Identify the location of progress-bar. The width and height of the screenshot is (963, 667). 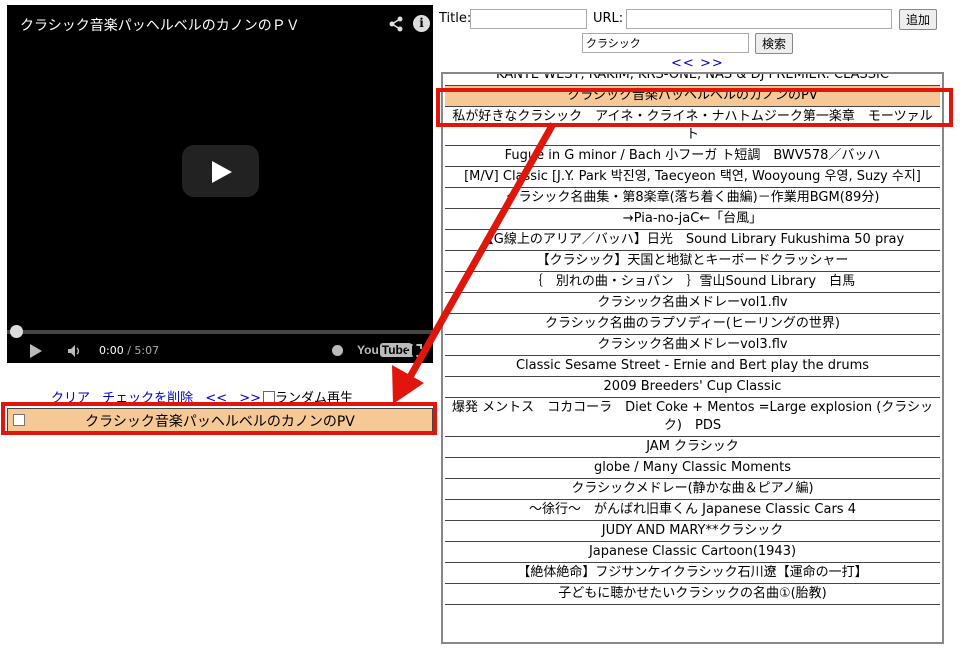
(220, 332).